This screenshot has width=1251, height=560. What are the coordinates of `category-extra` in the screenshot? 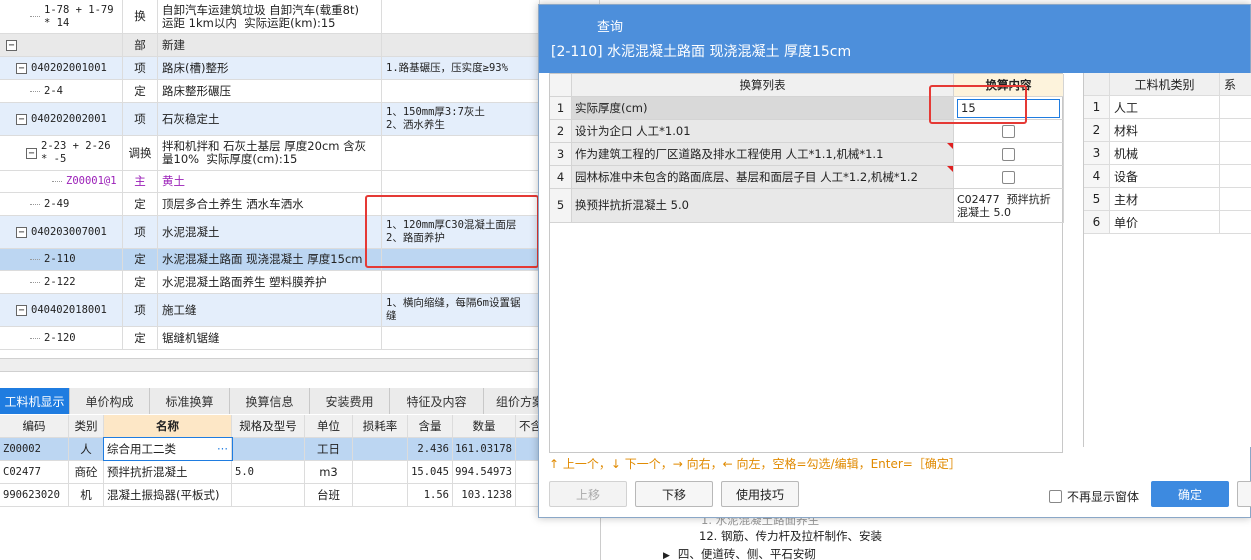 It's located at (1235, 130).